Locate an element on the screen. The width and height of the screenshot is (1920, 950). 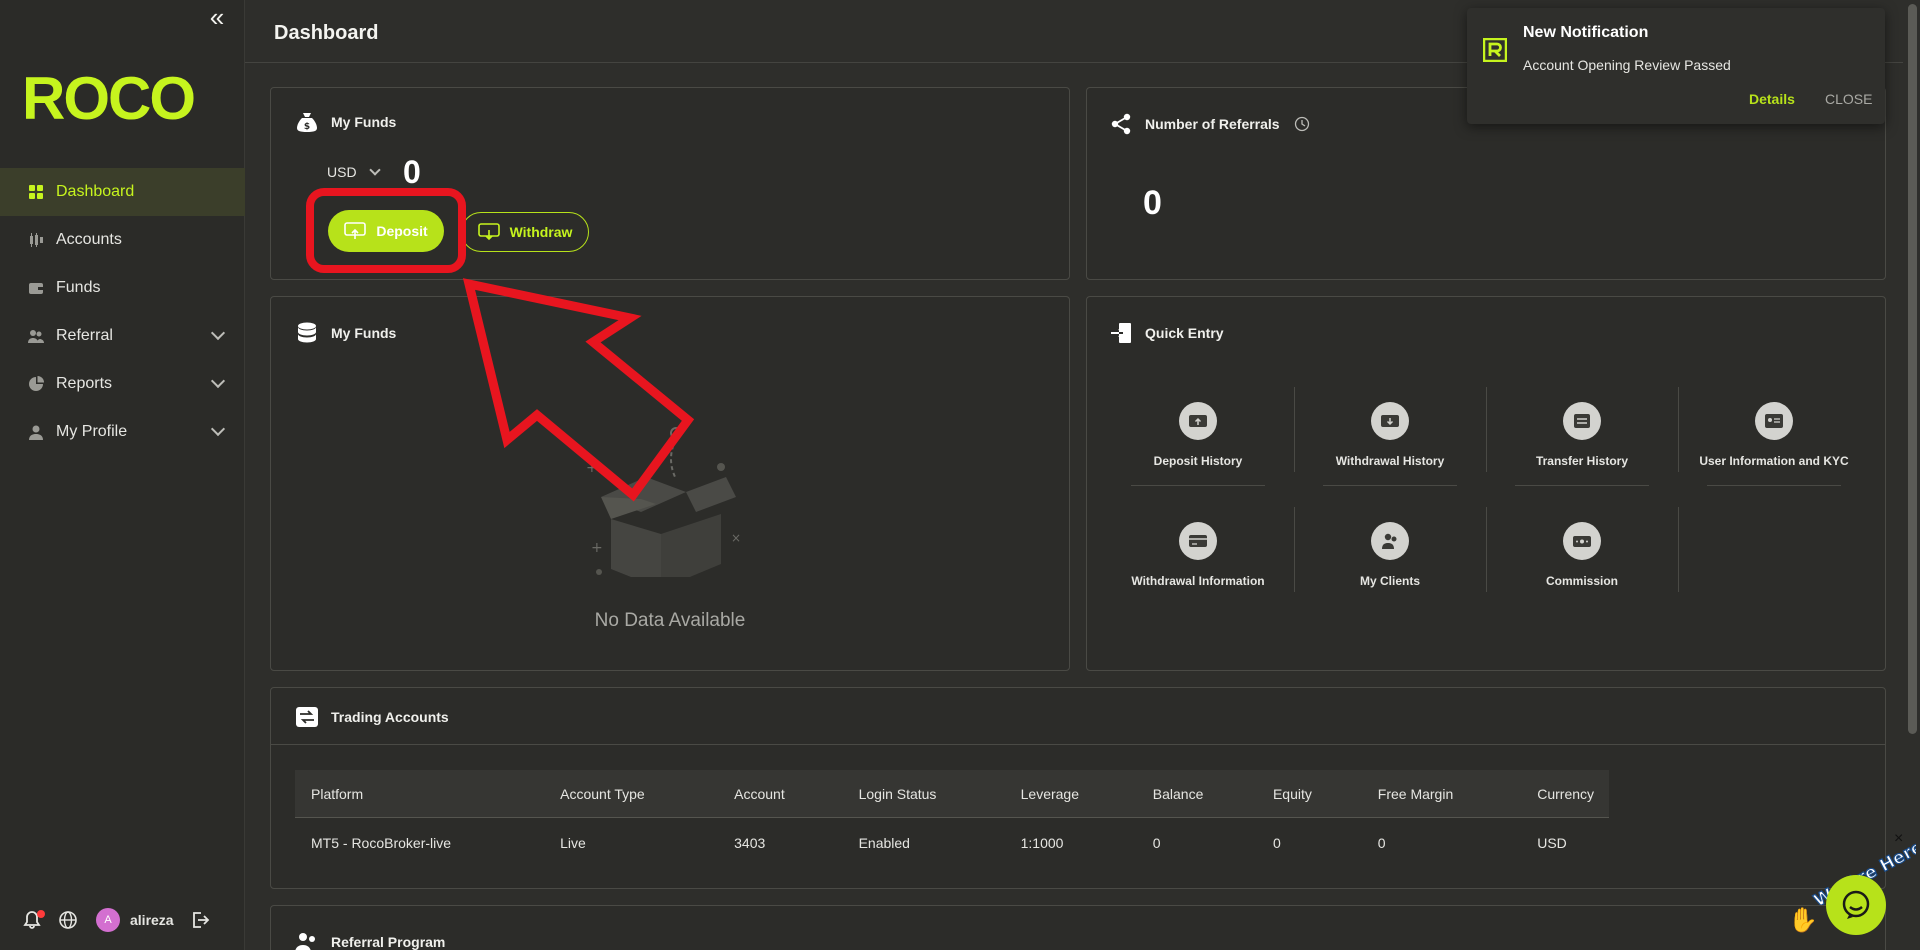
card-title: Trading Accounts is located at coordinates (372, 717).